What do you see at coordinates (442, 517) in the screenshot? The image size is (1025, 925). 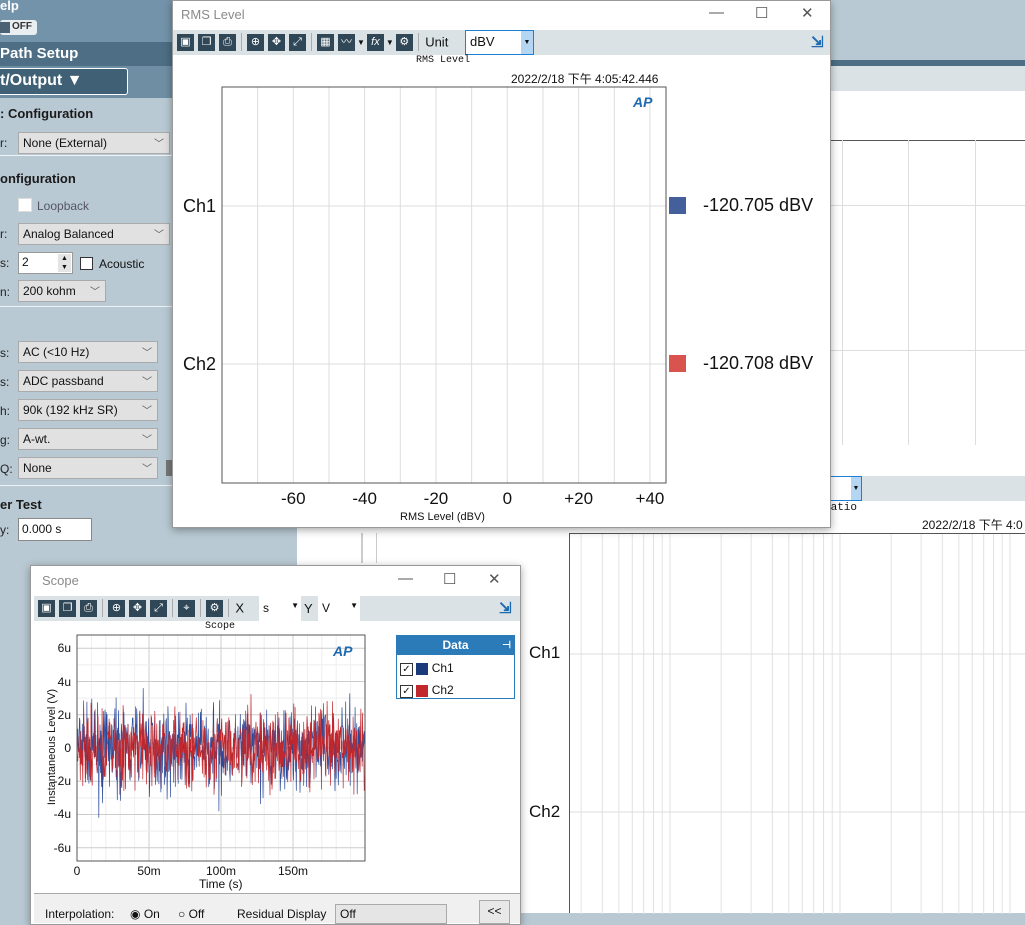 I see `x-axis-label: RMS Level (dBV)` at bounding box center [442, 517].